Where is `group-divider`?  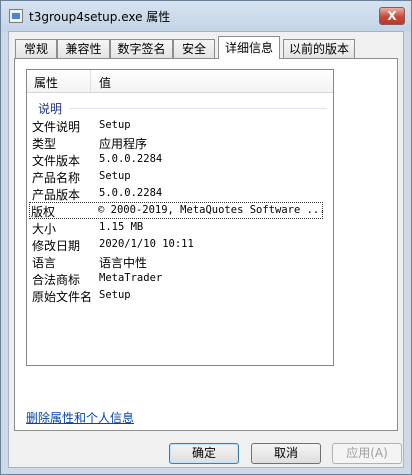 group-divider is located at coordinates (198, 108).